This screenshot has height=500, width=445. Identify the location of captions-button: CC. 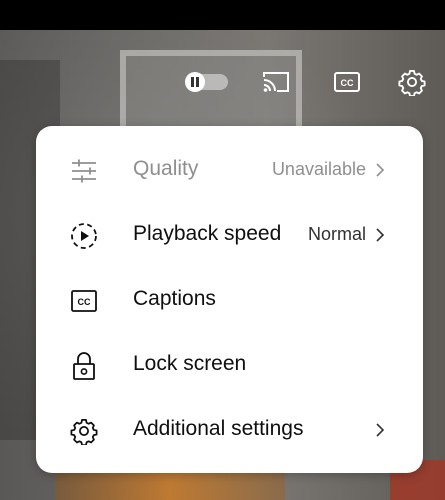
(347, 82).